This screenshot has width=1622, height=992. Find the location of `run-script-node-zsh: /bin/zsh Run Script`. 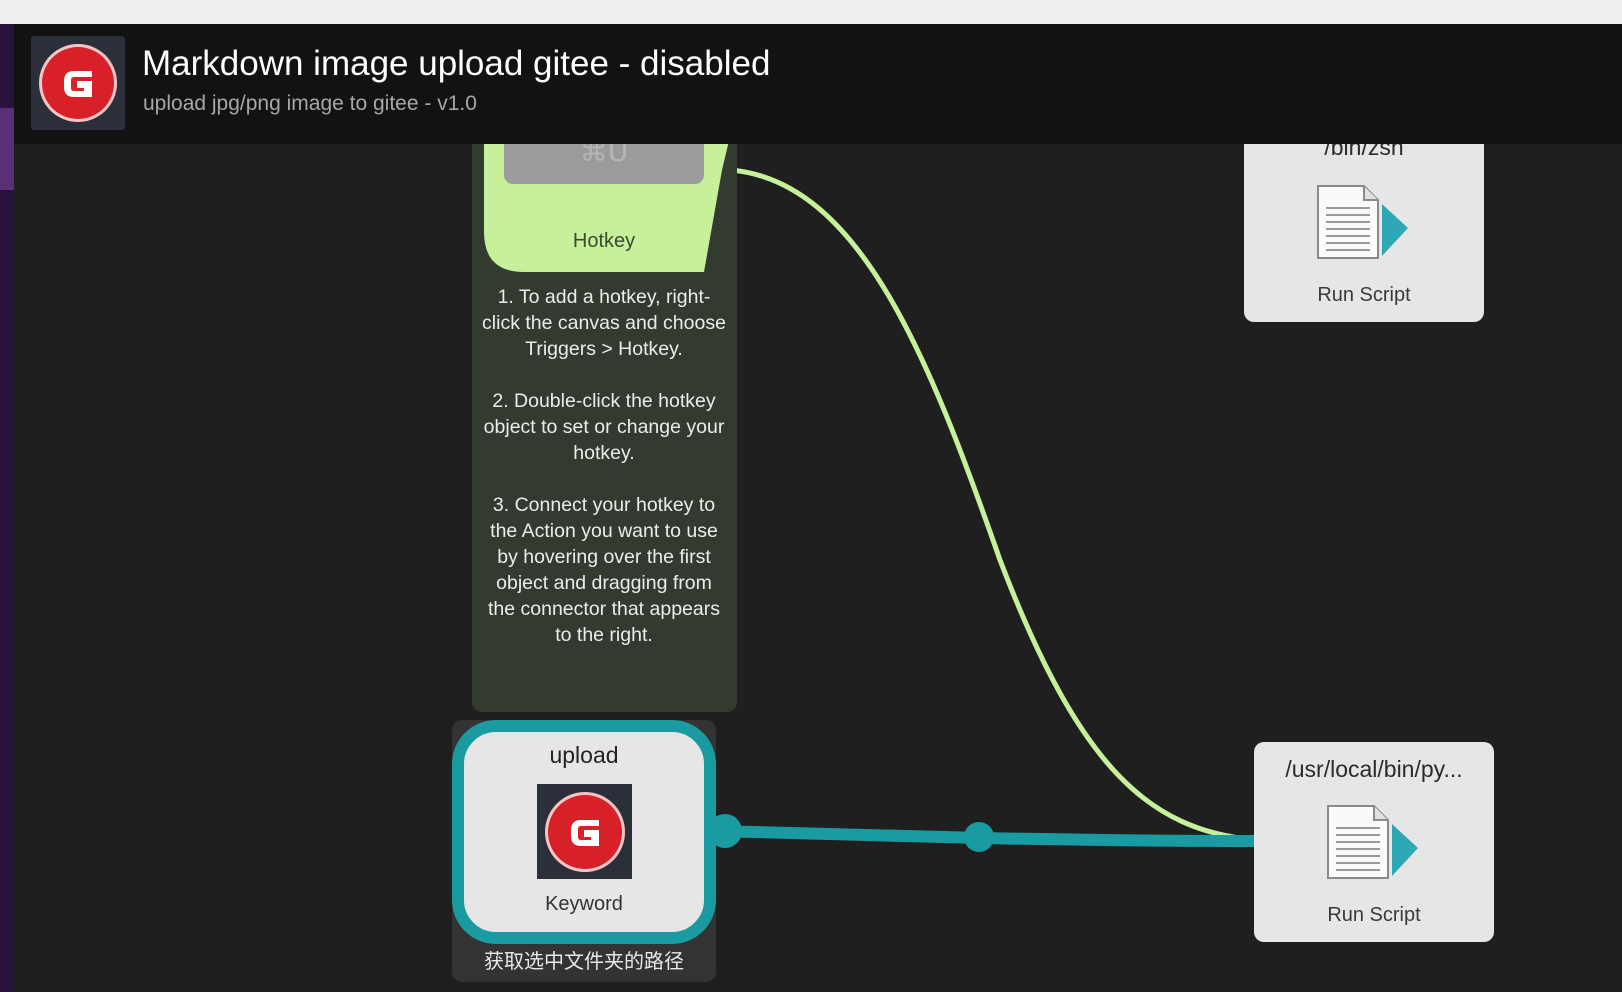

run-script-node-zsh: /bin/zsh Run Script is located at coordinates (1364, 221).